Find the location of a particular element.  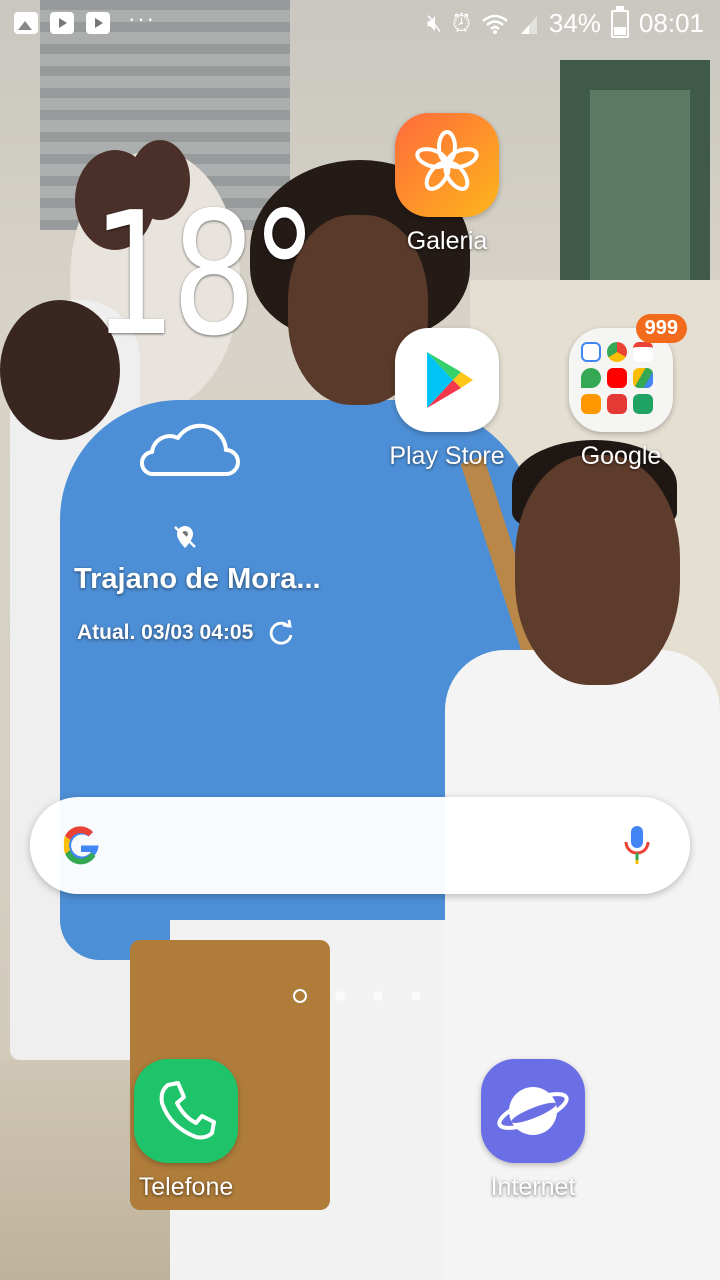

app-telefone: Telefone is located at coordinates (186, 1130).